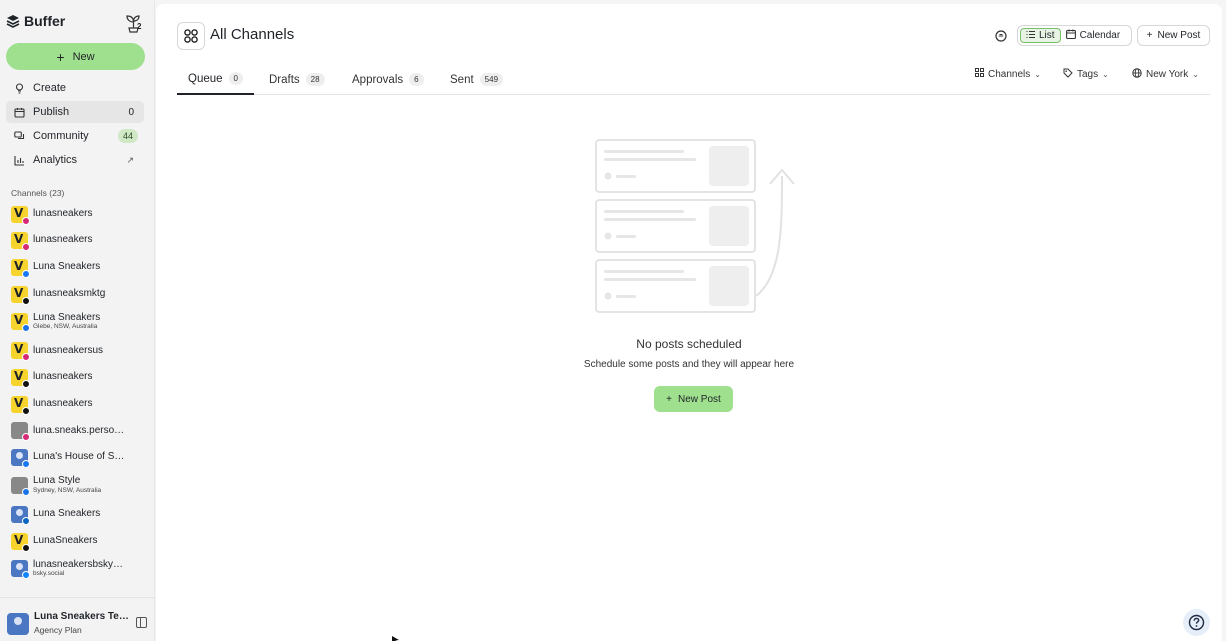 This screenshot has height=641, width=1226. I want to click on channels-filter-label: Channels, so click(1009, 74).